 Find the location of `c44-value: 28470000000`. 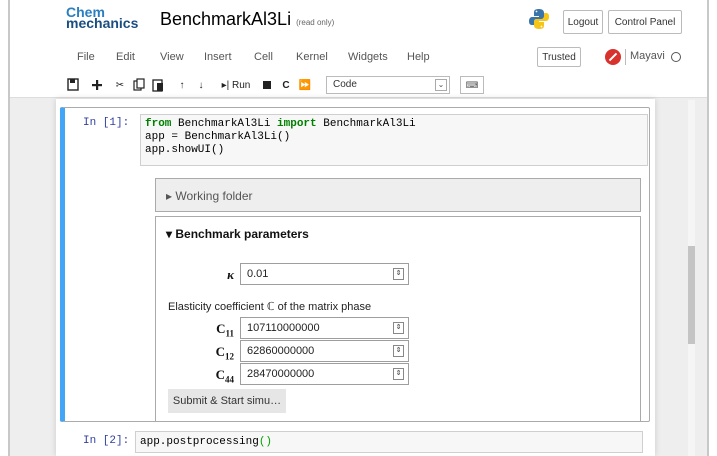

c44-value: 28470000000 is located at coordinates (281, 374).